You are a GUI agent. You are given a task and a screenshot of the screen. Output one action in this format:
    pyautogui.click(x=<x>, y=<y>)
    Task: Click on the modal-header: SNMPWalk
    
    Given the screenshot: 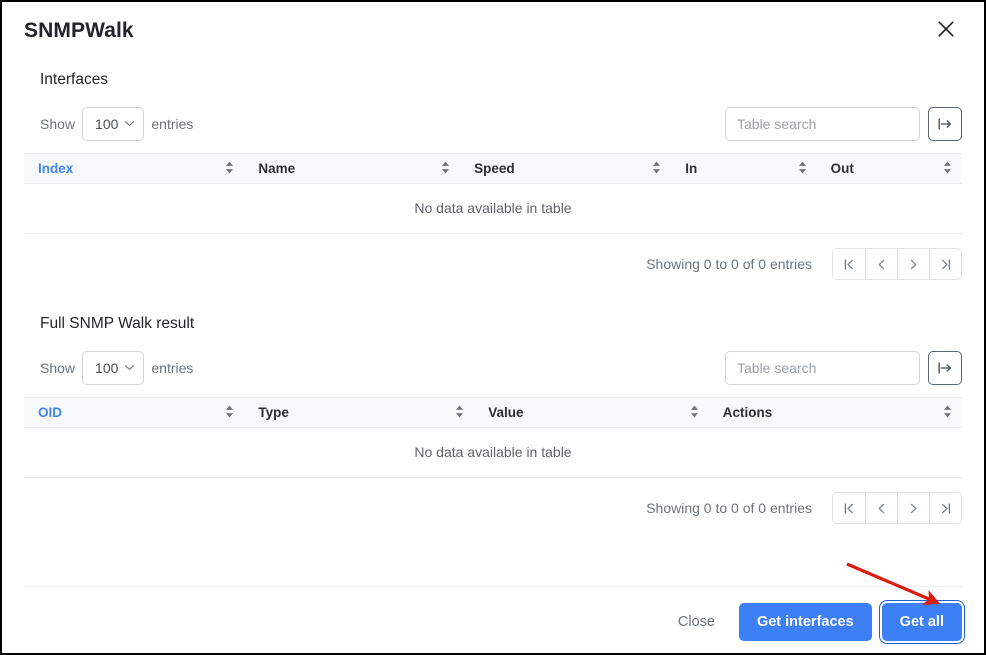 What is the action you would take?
    pyautogui.click(x=493, y=22)
    